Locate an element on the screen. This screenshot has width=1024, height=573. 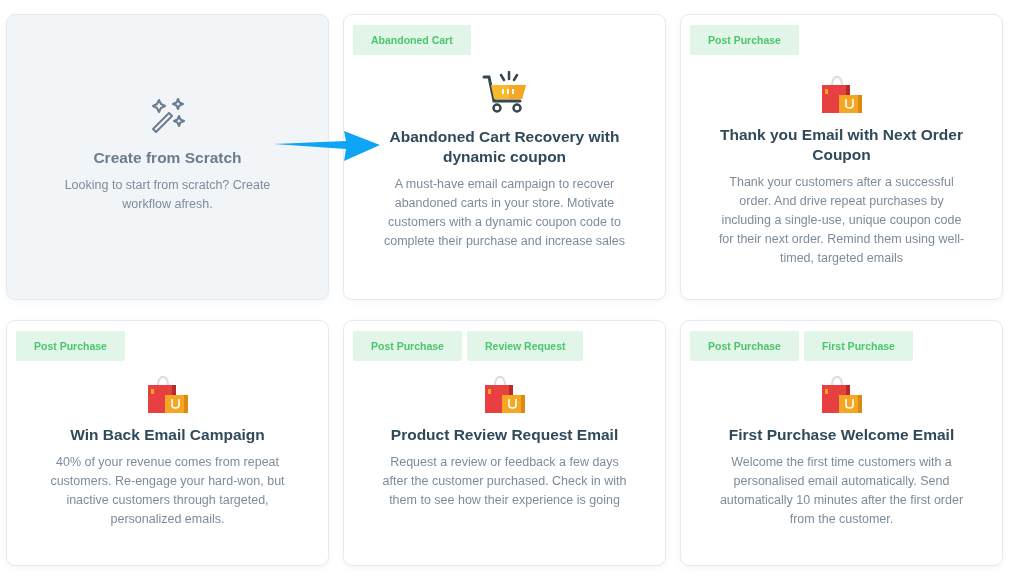
category-tag: Abandoned Cart is located at coordinates (412, 40).